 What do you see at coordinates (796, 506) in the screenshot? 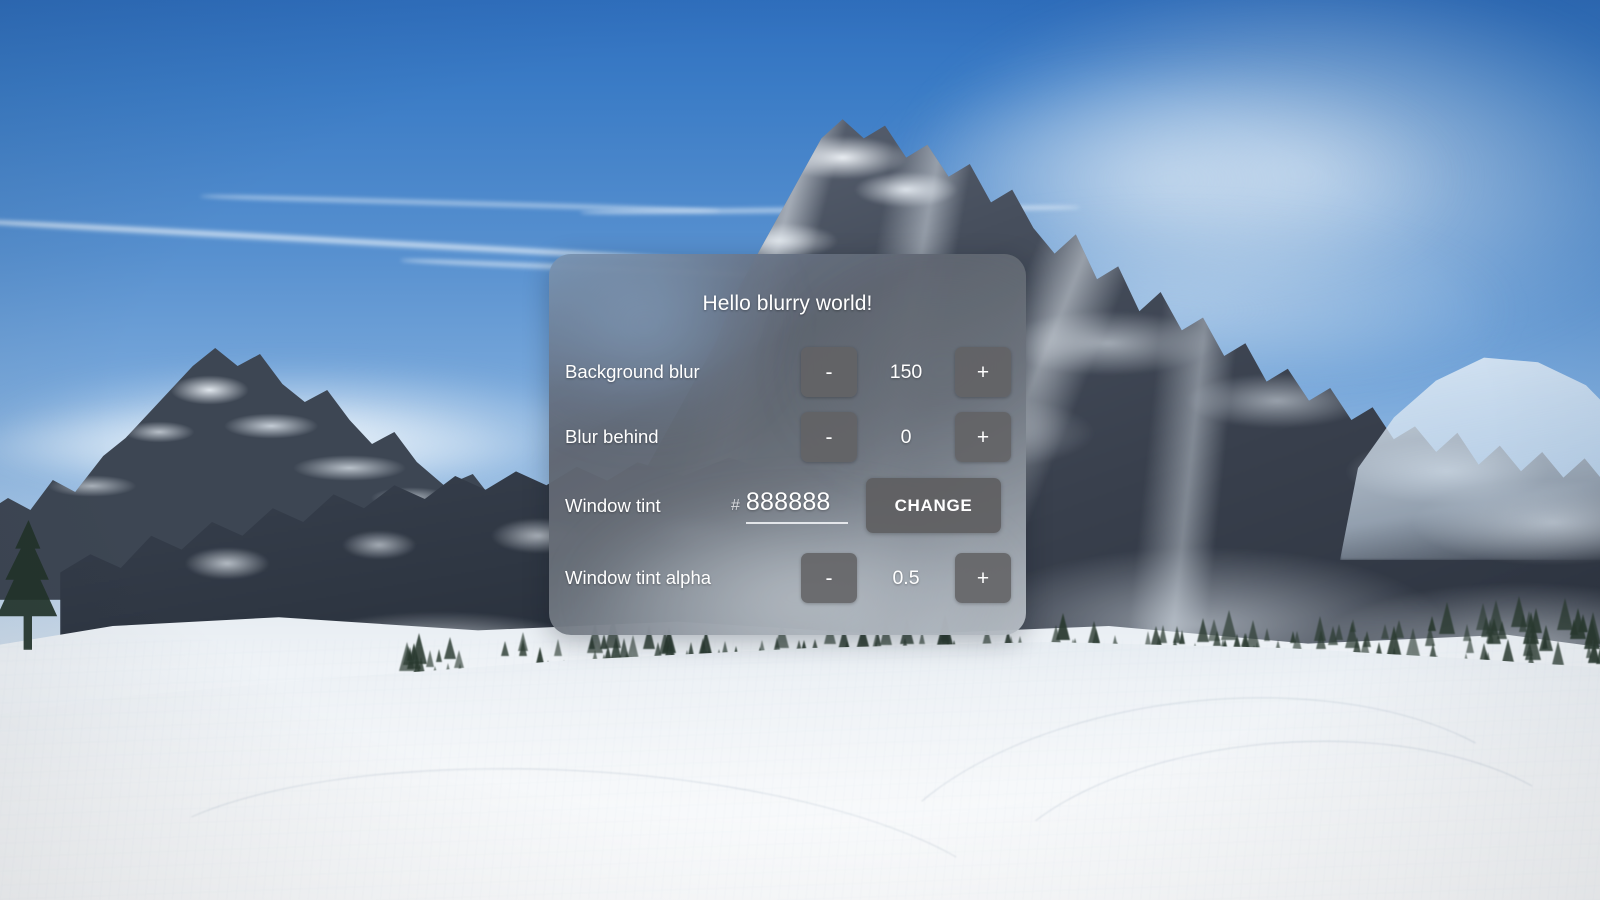
I see `window-tint-hex-input` at bounding box center [796, 506].